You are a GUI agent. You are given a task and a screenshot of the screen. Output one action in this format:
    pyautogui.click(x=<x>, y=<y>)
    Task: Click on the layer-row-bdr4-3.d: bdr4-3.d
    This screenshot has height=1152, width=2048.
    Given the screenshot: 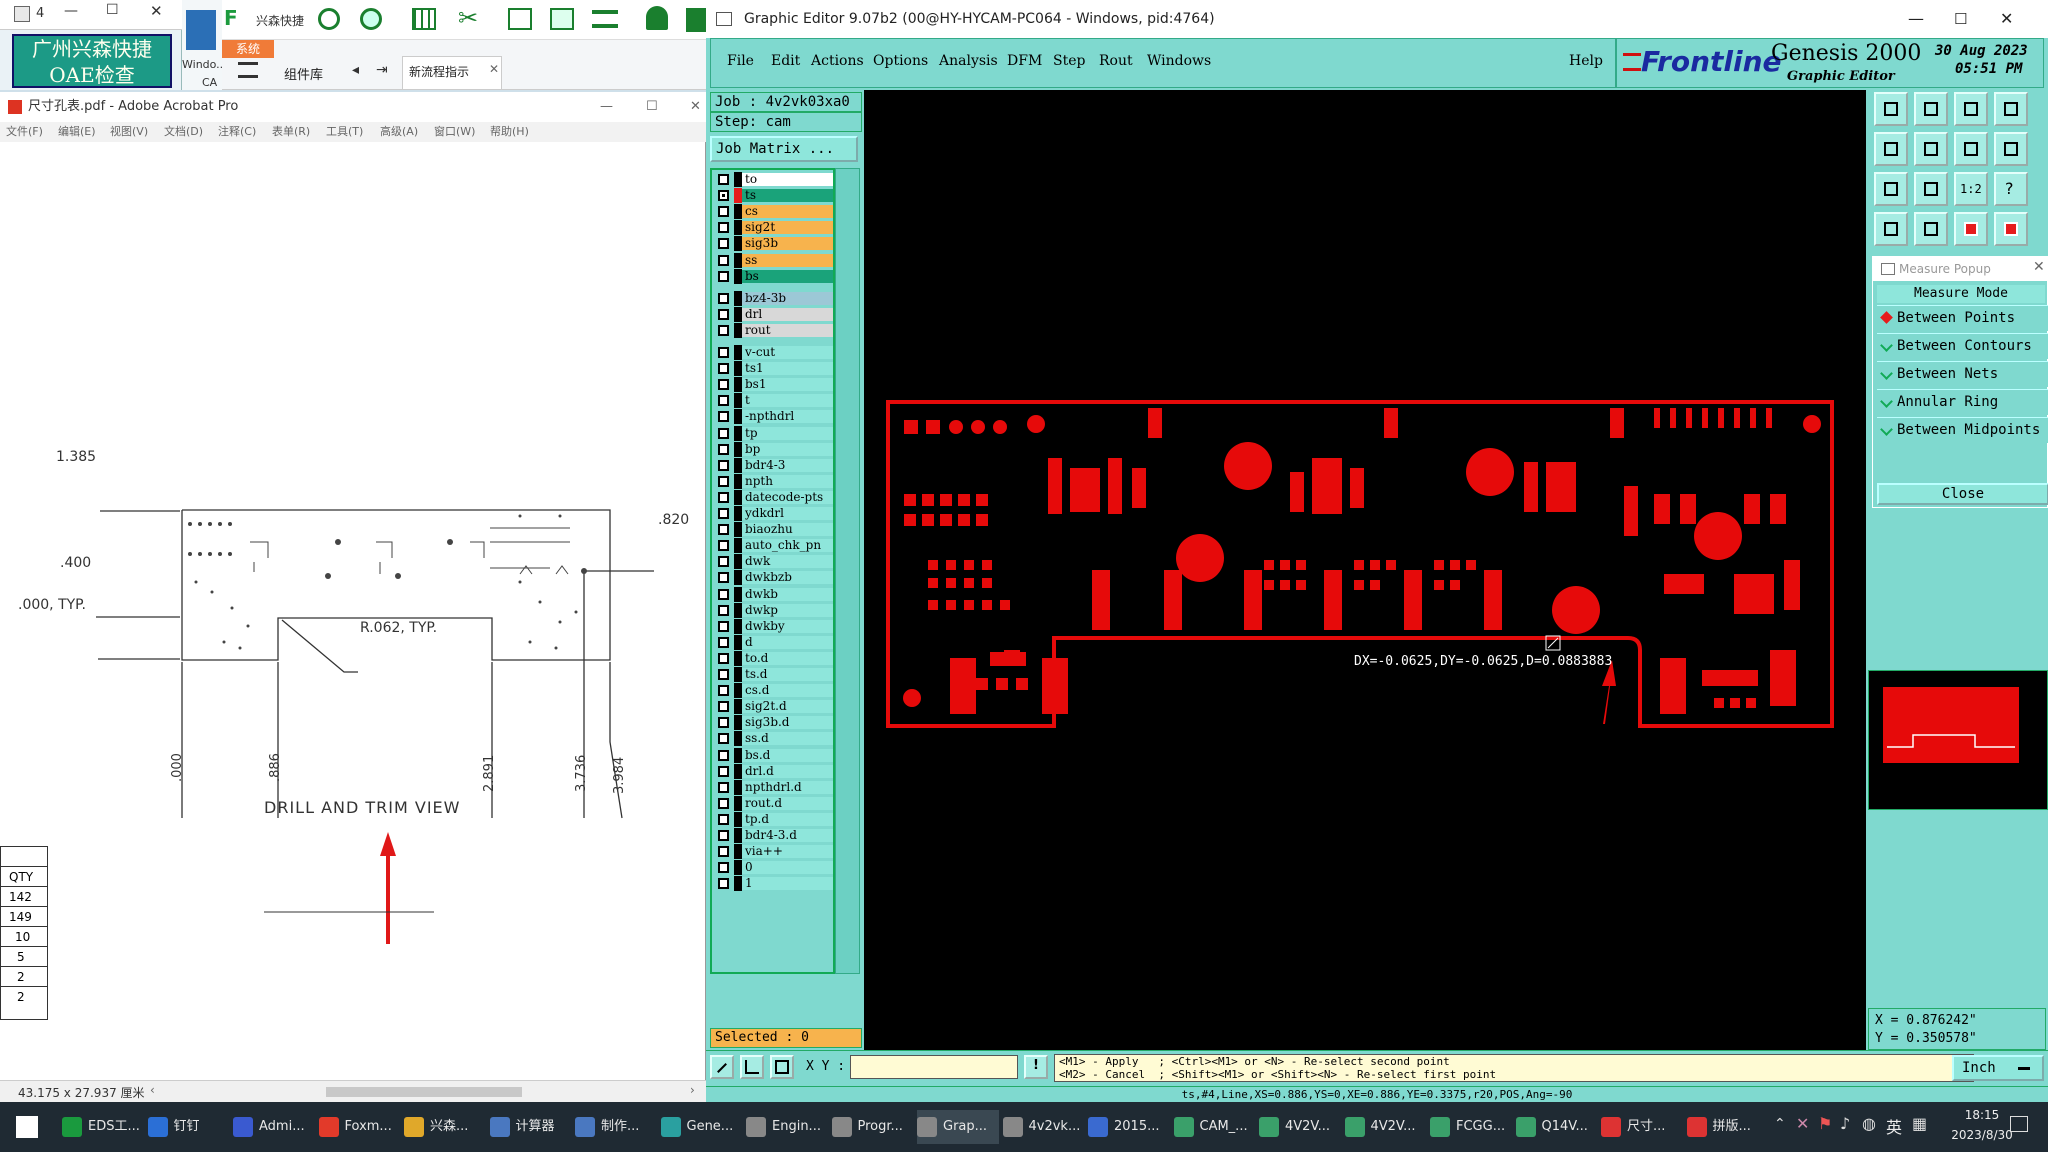 What is the action you would take?
    pyautogui.click(x=773, y=835)
    